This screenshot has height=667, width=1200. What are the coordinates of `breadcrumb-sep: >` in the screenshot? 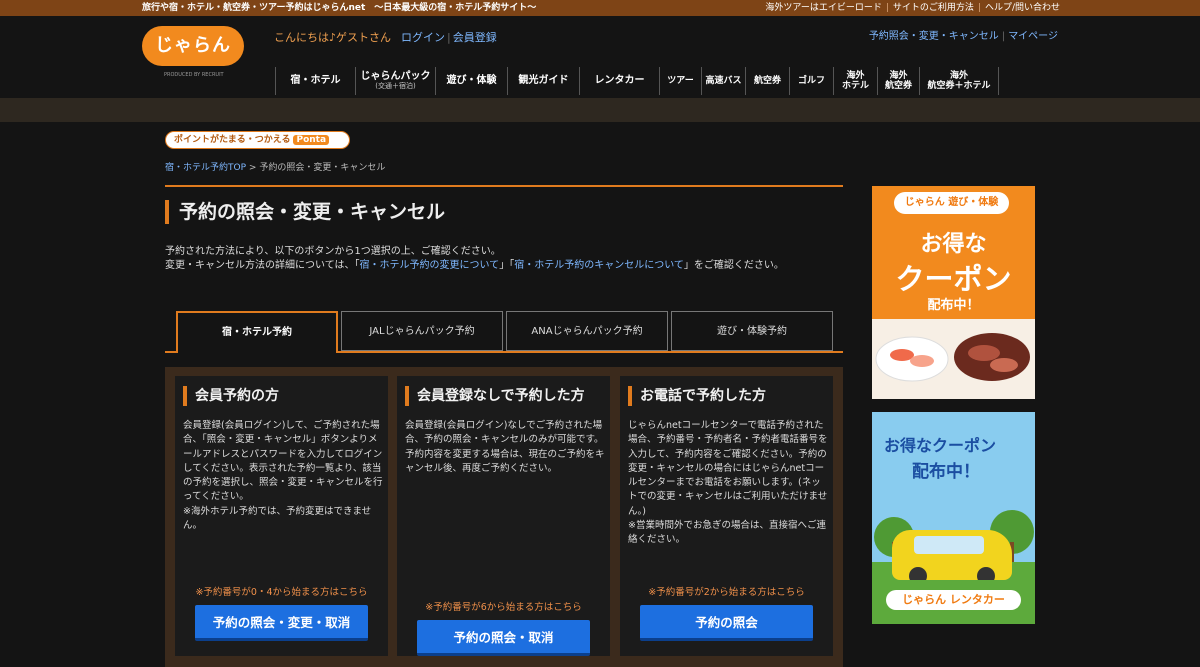 It's located at (252, 168).